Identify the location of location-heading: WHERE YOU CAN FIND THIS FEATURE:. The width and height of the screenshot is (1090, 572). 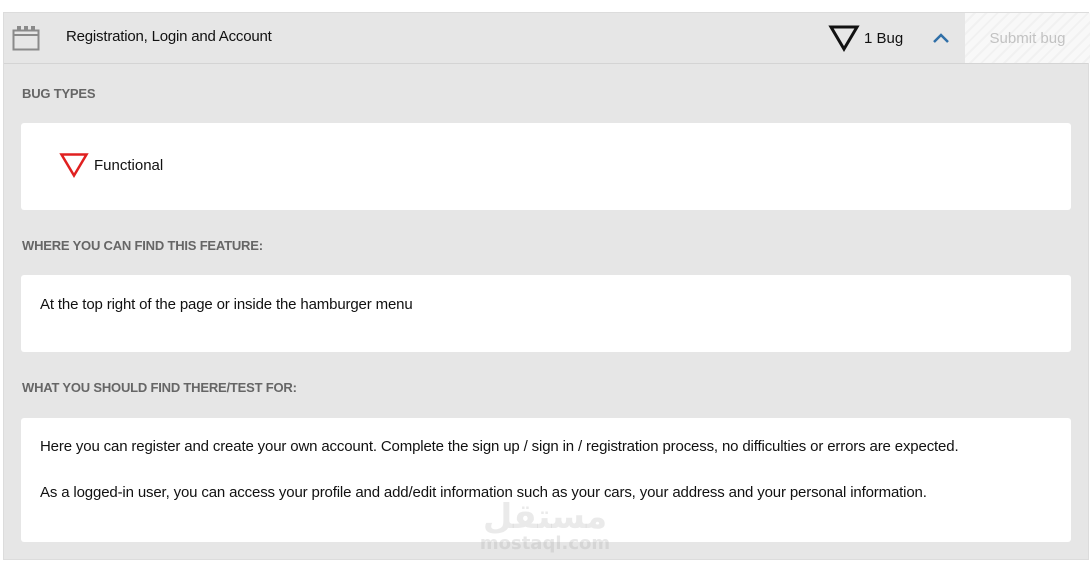
(142, 245).